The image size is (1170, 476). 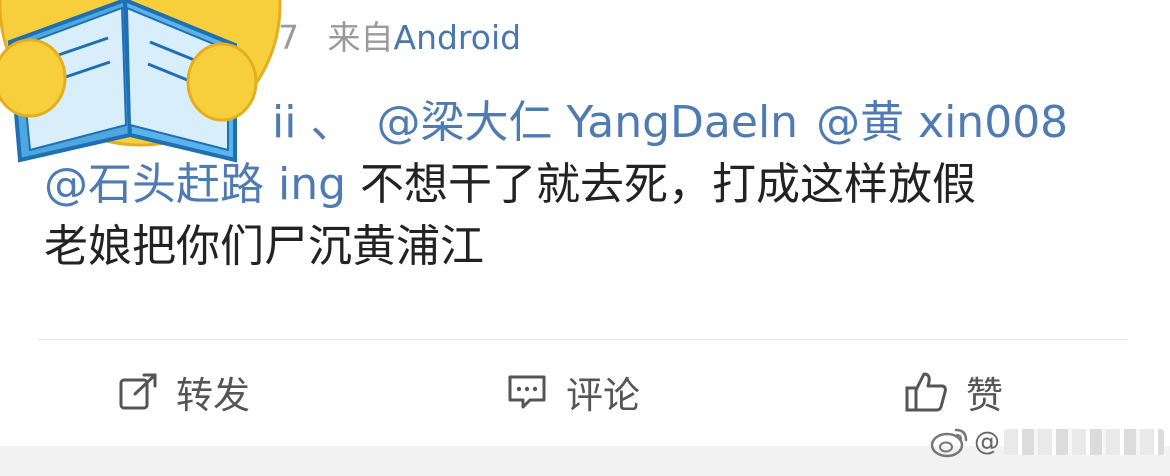 I want to click on source-link: Android, so click(x=458, y=37).